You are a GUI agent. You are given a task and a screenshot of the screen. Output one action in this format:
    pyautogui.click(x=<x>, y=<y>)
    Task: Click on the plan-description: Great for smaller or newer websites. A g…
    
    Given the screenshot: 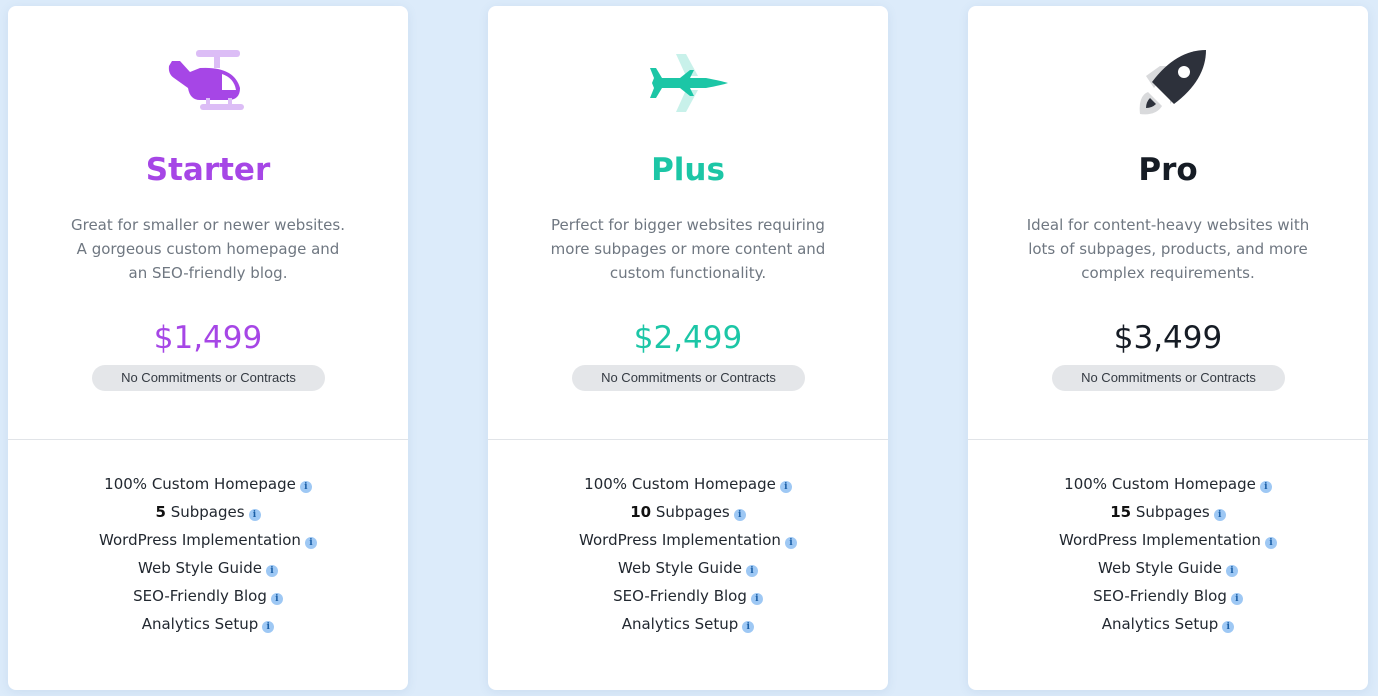 What is the action you would take?
    pyautogui.click(x=207, y=249)
    